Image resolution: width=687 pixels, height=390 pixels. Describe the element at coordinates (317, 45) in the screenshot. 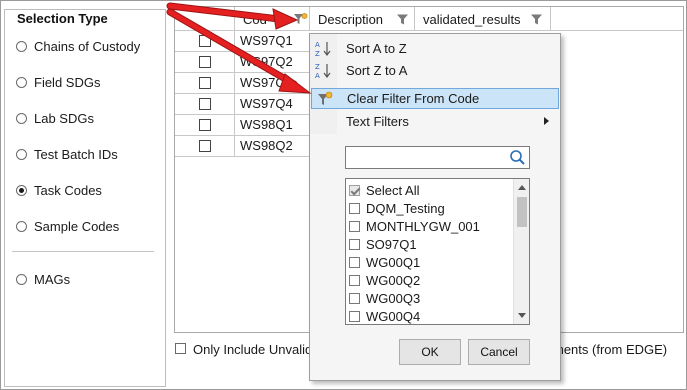

I see `svg-text: A` at that location.